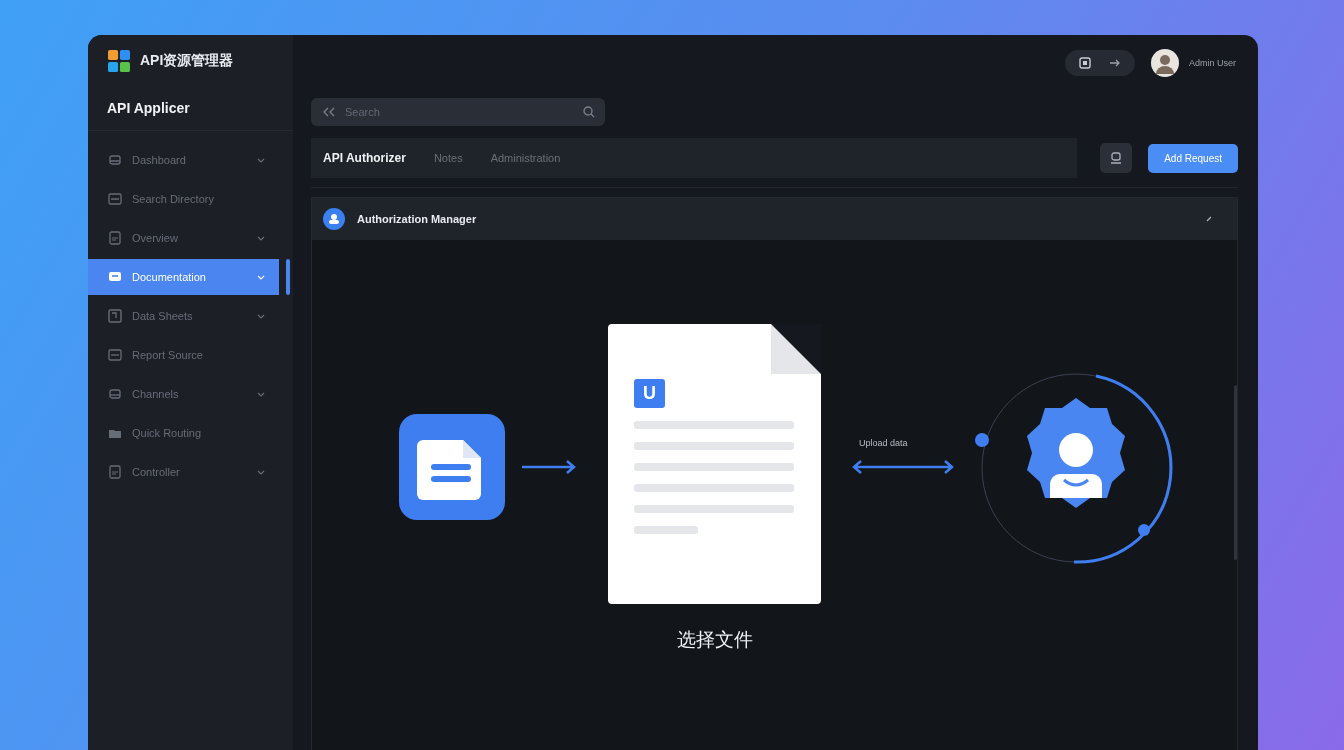 This screenshot has width=1344, height=750. Describe the element at coordinates (1193, 158) in the screenshot. I see `add-request-button: Add Request` at that location.